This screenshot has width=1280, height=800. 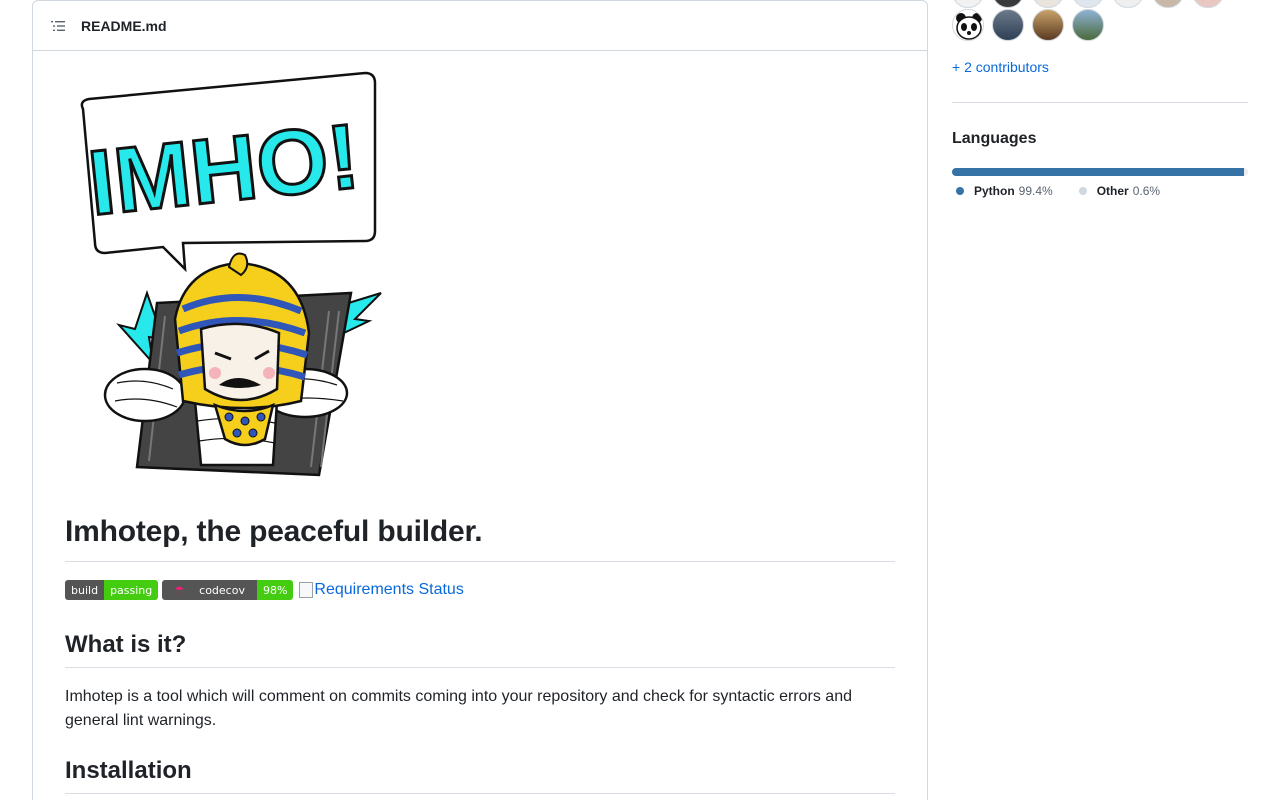 What do you see at coordinates (275, 590) in the screenshot?
I see `codecov-badge-value: 98%` at bounding box center [275, 590].